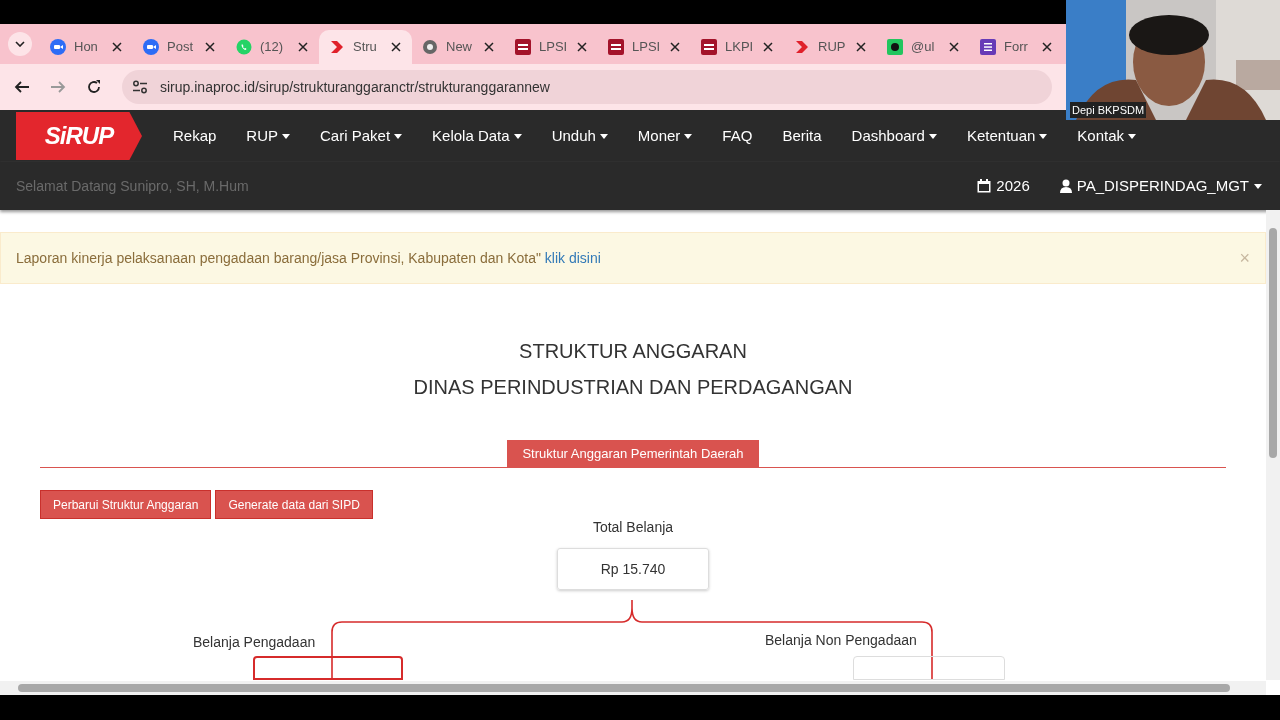 This screenshot has height=720, width=1280. Describe the element at coordinates (587, 87) in the screenshot. I see `address-bar: sirup.inaproc.id/sirup/strukturanggaranctr/strukturanggarannew` at that location.